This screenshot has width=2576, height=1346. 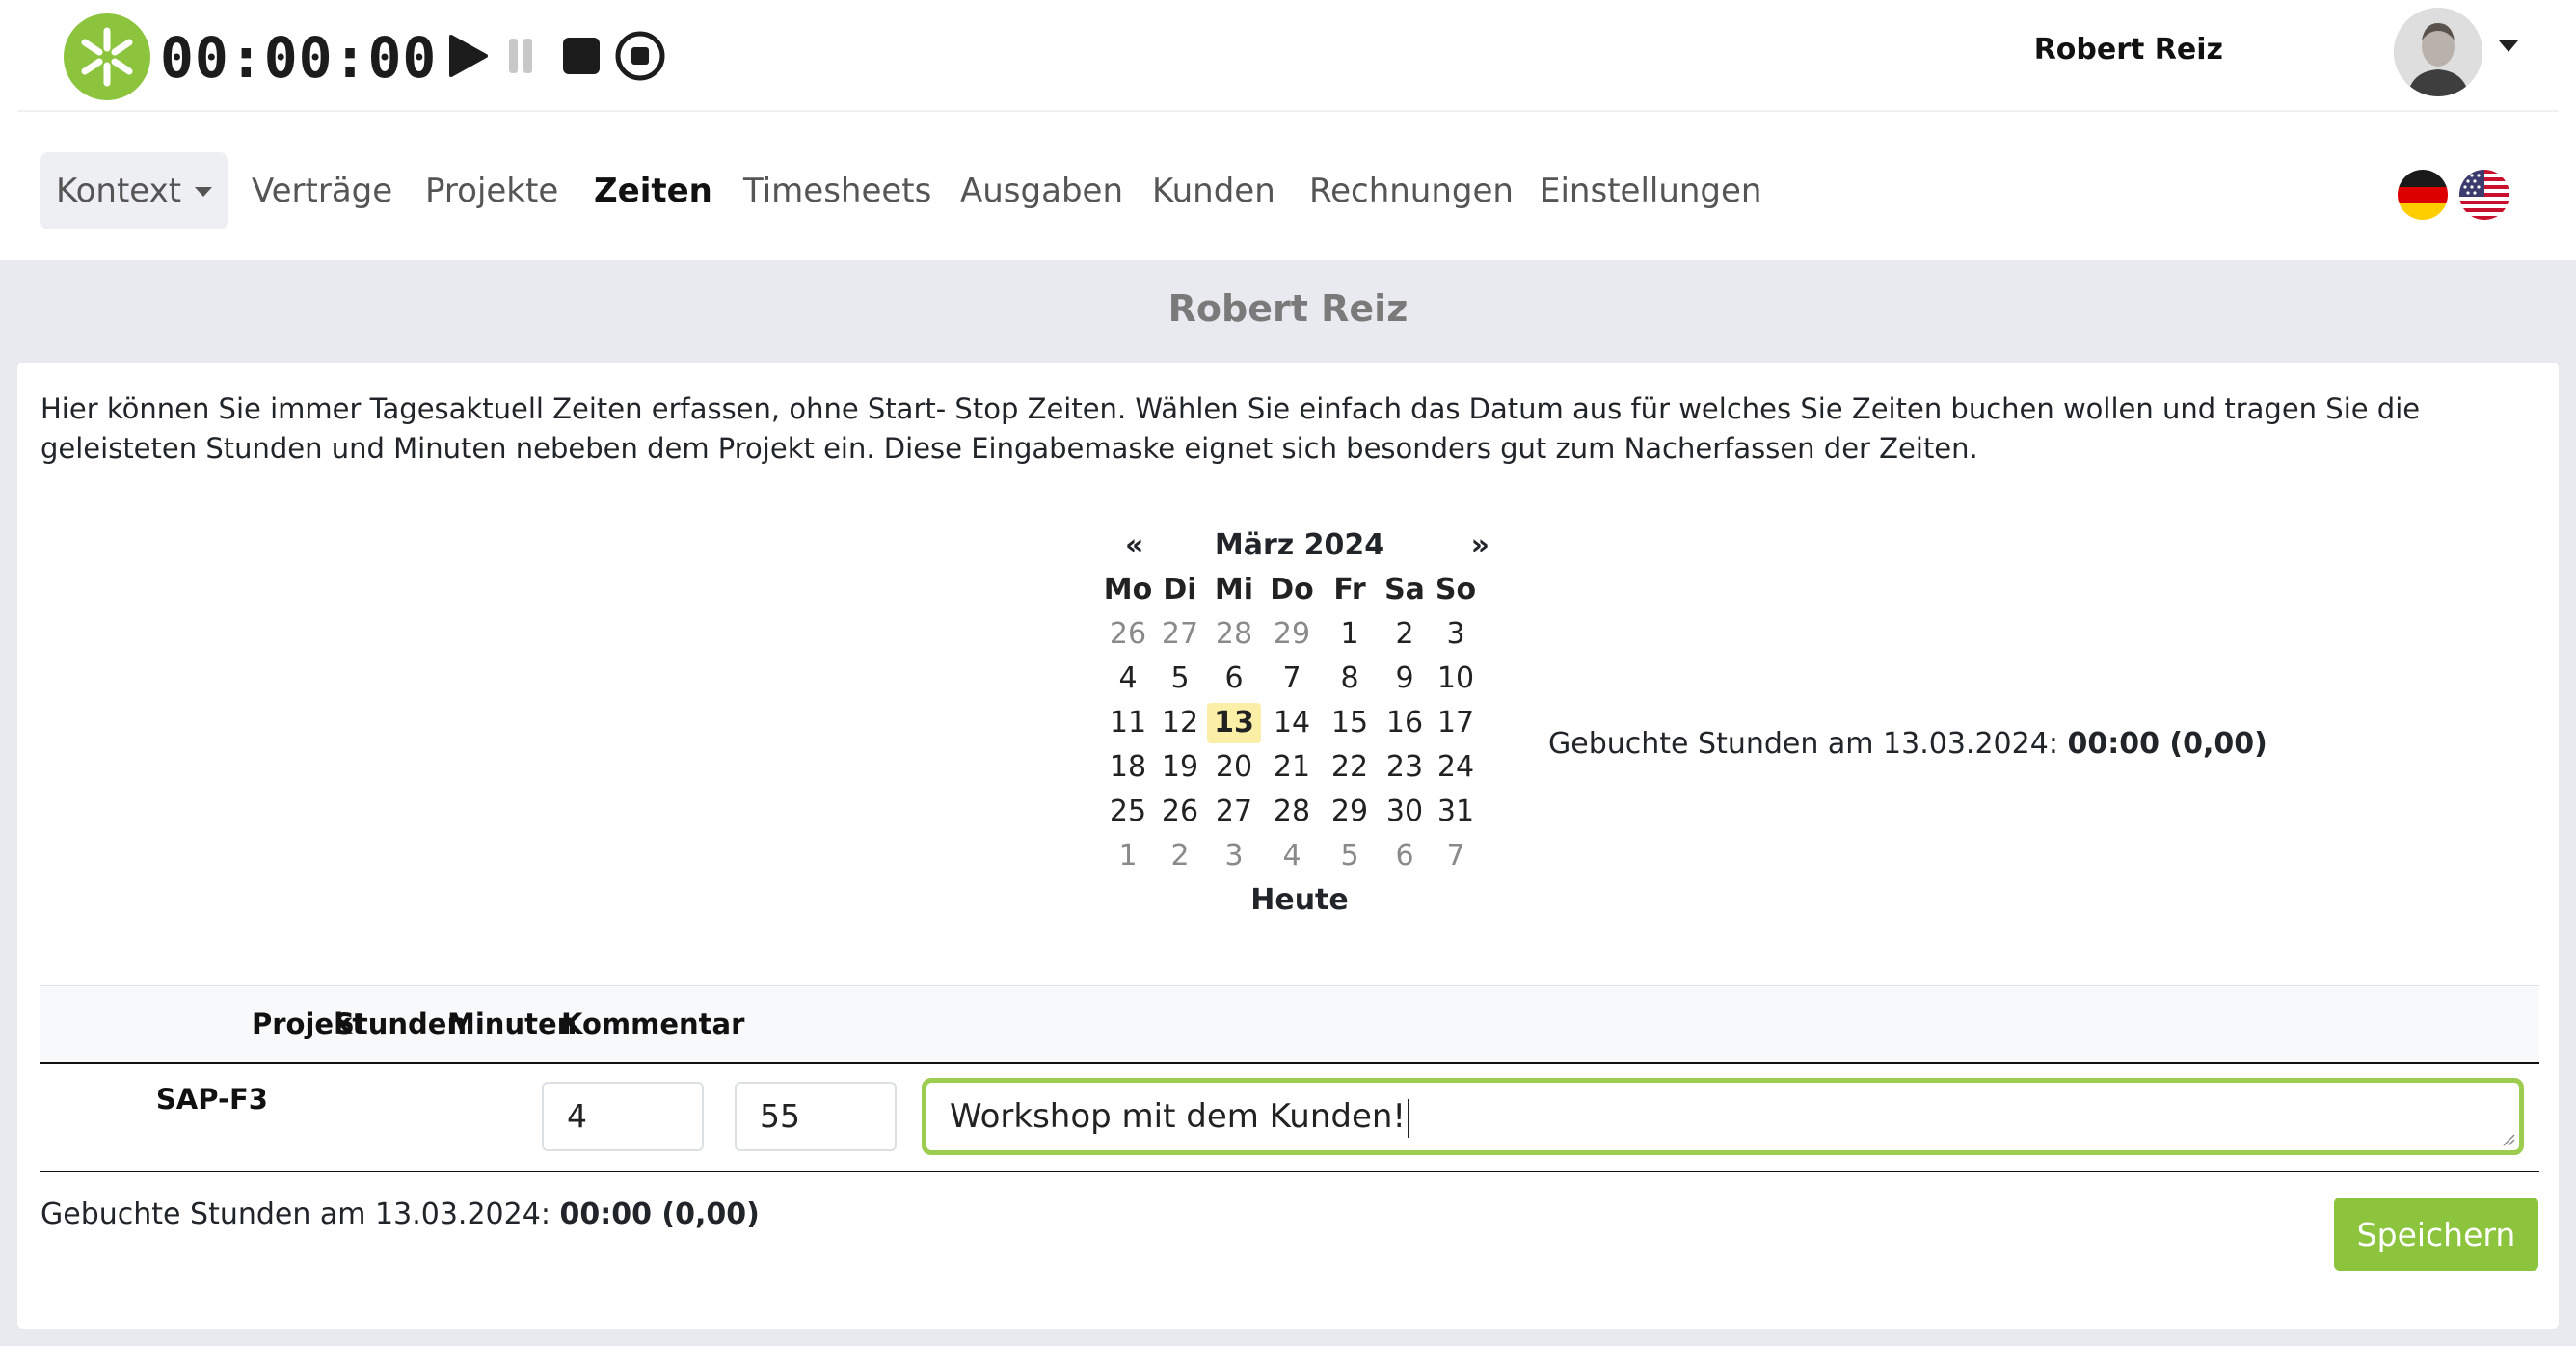 What do you see at coordinates (1128, 812) in the screenshot?
I see `calendar-day: 25` at bounding box center [1128, 812].